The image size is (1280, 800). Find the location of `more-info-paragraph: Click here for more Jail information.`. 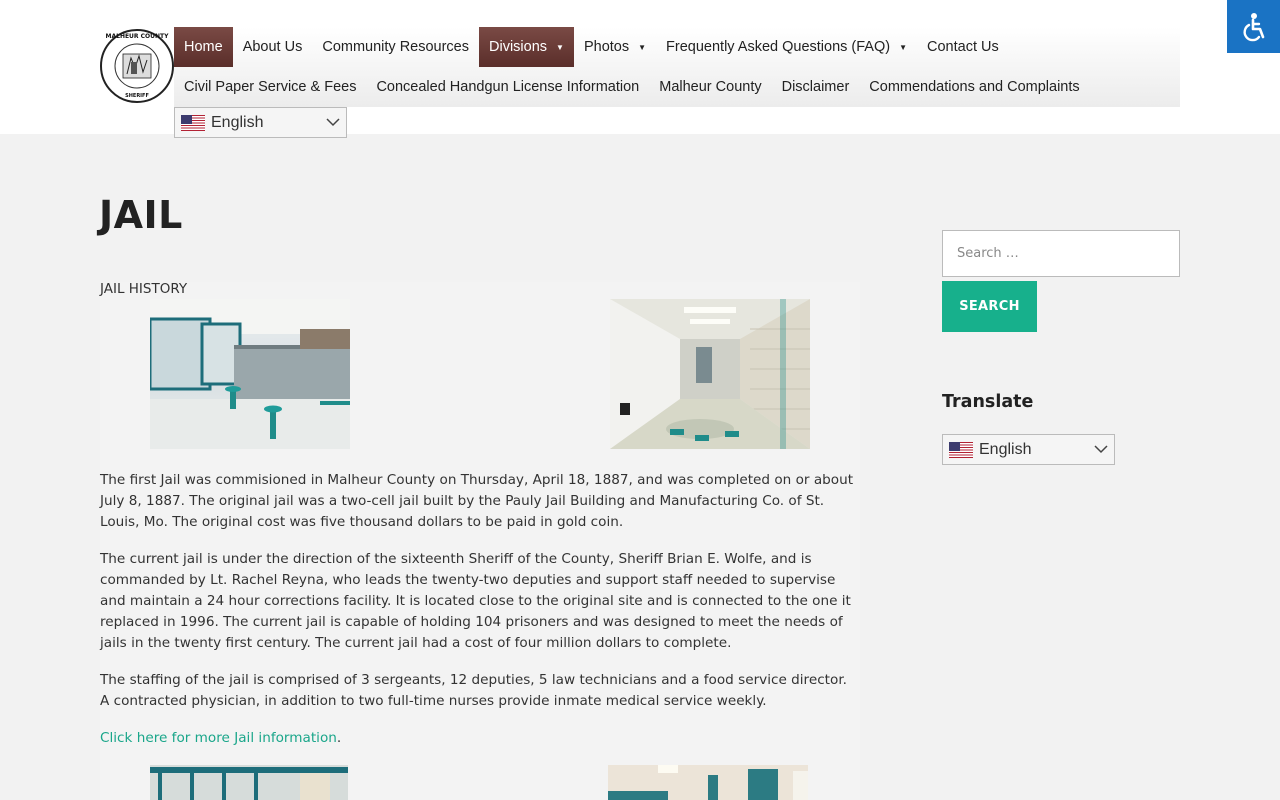

more-info-paragraph: Click here for more Jail information. is located at coordinates (480, 738).